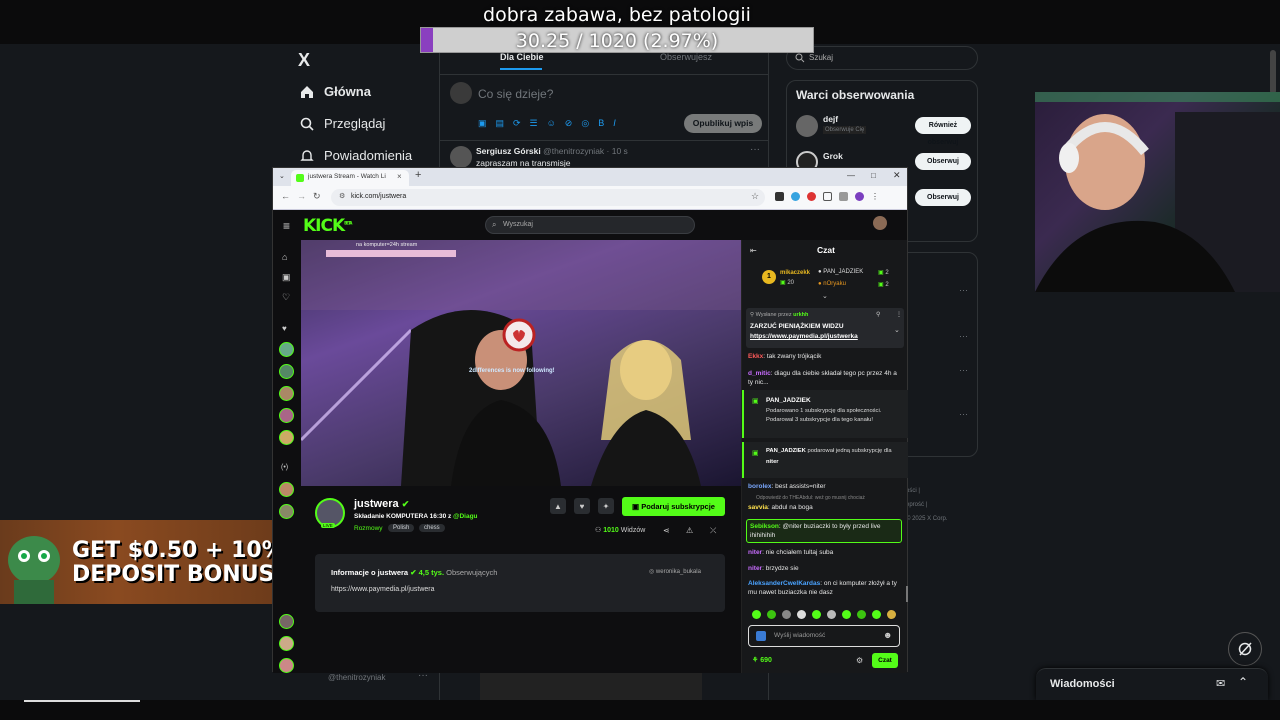 The height and width of the screenshot is (720, 1280). I want to click on extensions-puzzle-icon, so click(827, 196).